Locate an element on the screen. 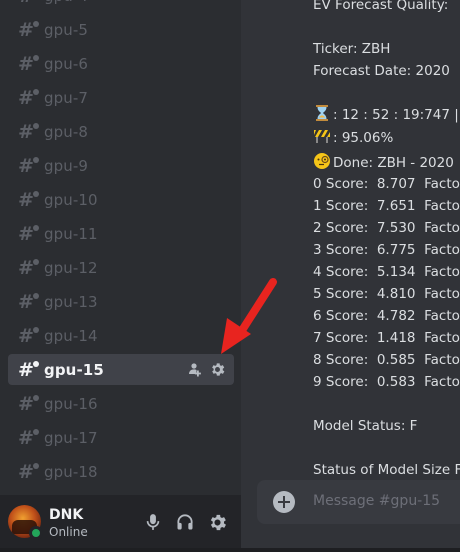  score-label: 1 Score: is located at coordinates (341, 206).